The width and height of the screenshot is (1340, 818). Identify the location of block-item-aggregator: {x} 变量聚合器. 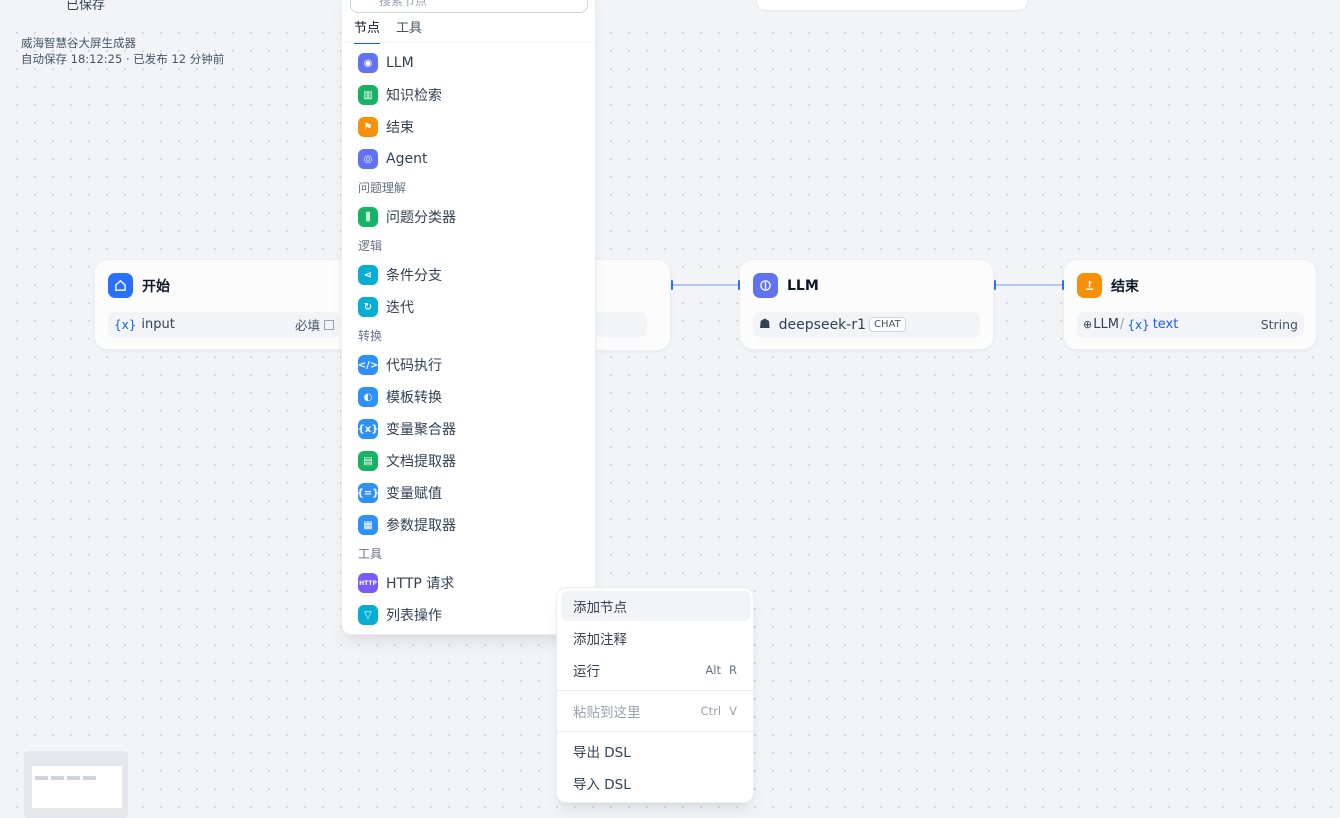
(407, 429).